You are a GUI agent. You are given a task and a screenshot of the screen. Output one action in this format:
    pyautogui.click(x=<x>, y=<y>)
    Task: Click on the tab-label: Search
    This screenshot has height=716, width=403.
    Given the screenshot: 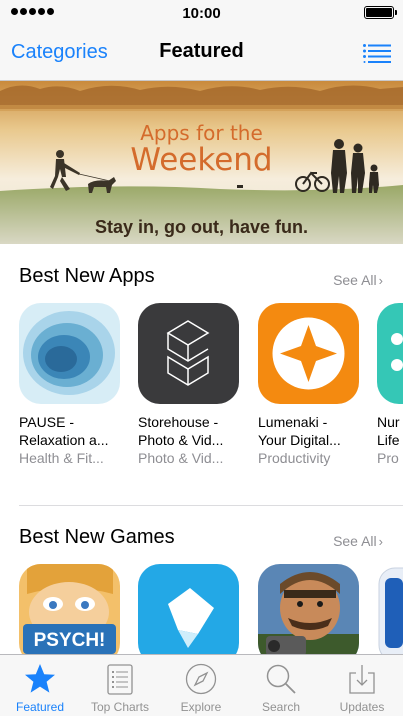 What is the action you would take?
    pyautogui.click(x=281, y=707)
    